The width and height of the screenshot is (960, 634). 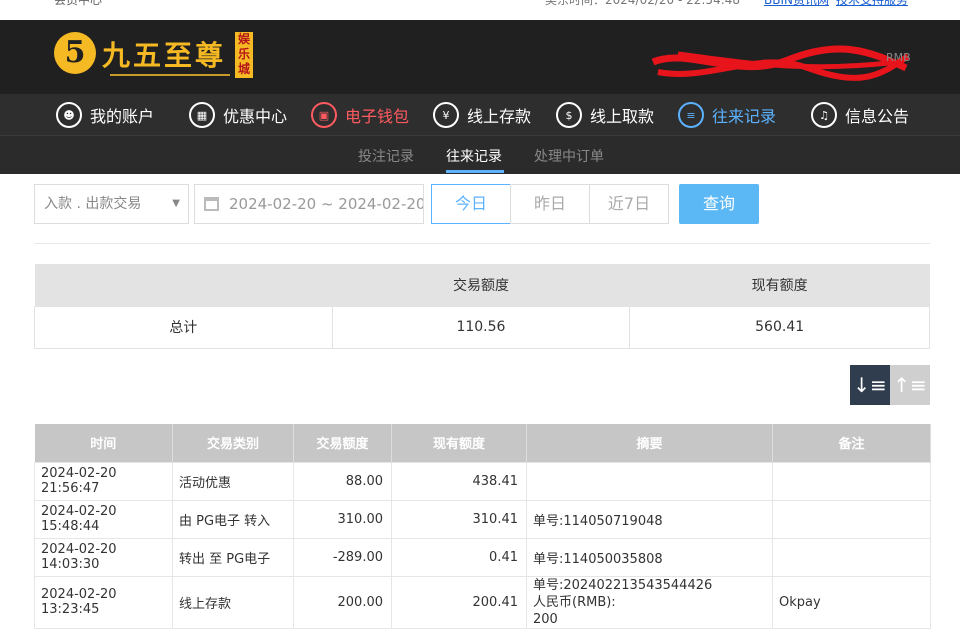 I want to click on gift-icon: ▦, so click(x=202, y=115).